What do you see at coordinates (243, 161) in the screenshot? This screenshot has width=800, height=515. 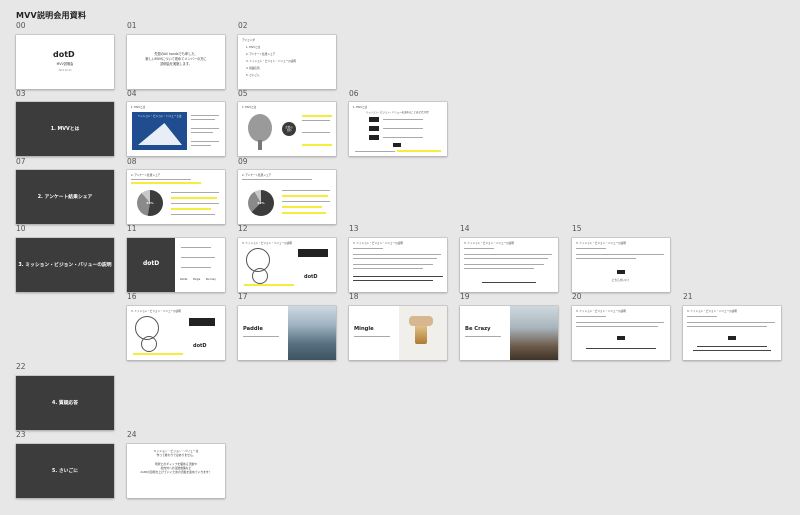 I see `slide-number: 09` at bounding box center [243, 161].